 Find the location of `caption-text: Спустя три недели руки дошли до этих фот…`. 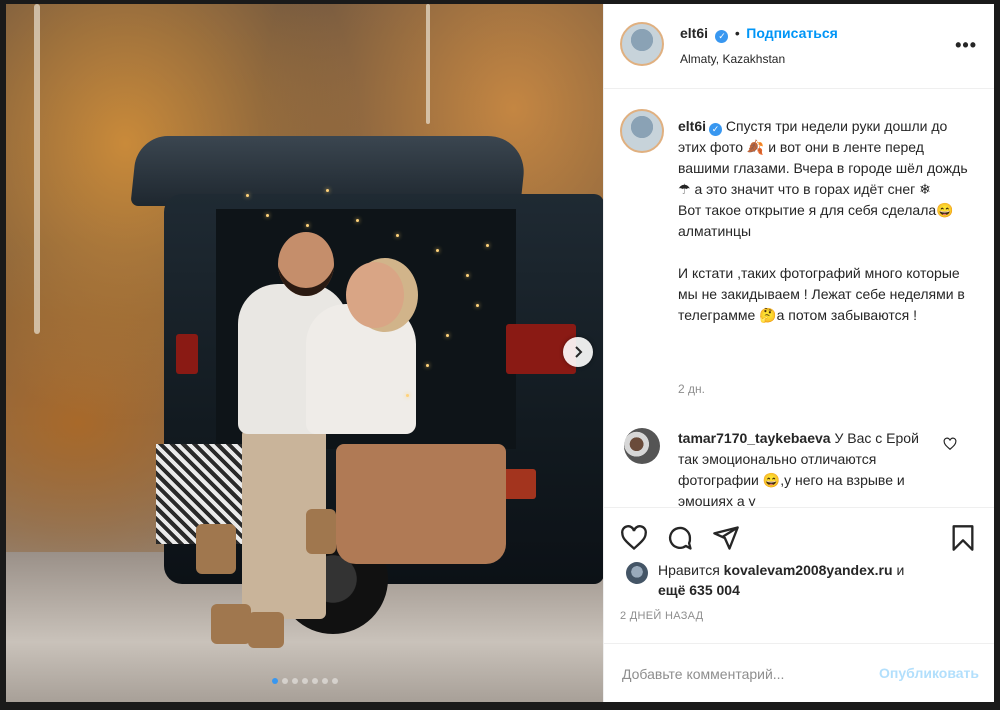

caption-text: Спустя три недели руки дошли до этих фот… is located at coordinates (823, 220).